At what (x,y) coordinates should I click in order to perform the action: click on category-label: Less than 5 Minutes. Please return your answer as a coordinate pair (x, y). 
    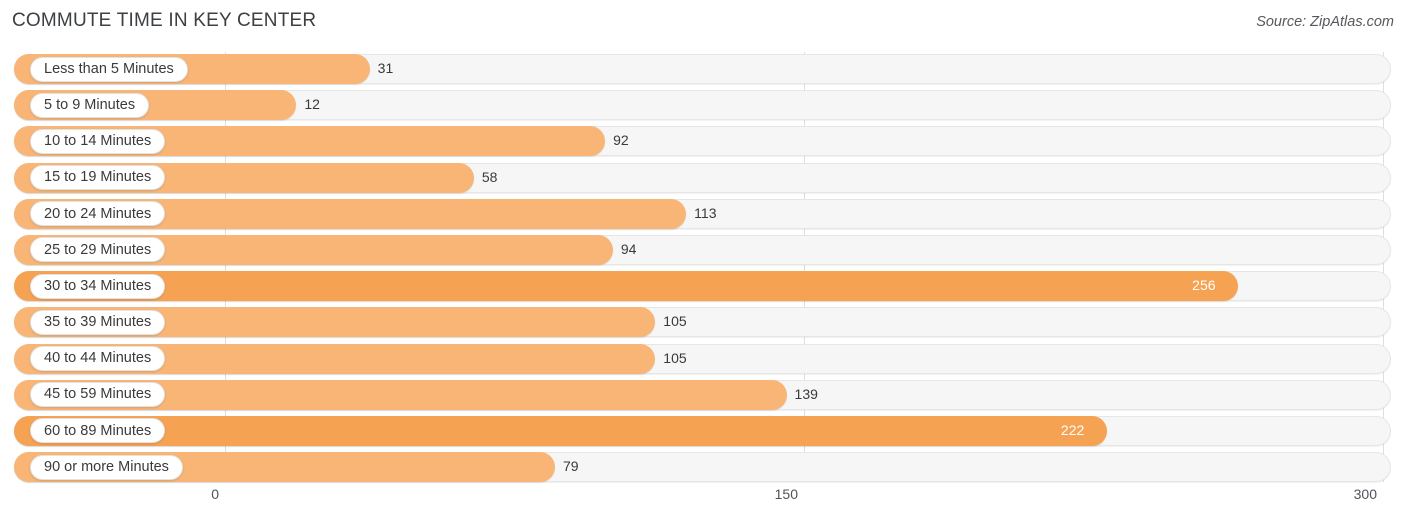
    Looking at the image, I should click on (109, 68).